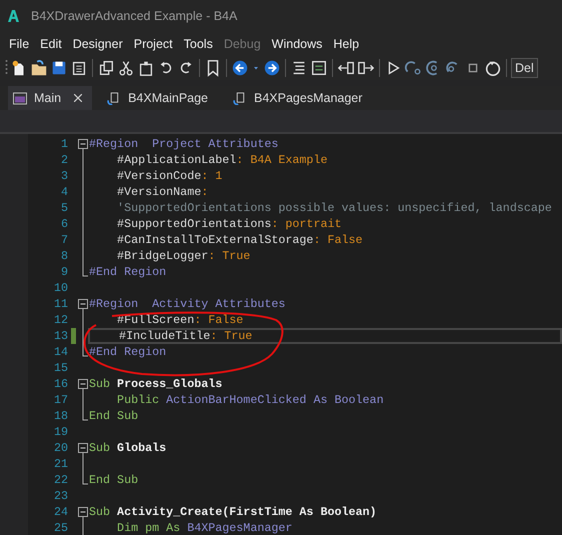 This screenshot has height=535, width=562. Describe the element at coordinates (159, 176) in the screenshot. I see `attribute-name: #VersionCode` at that location.